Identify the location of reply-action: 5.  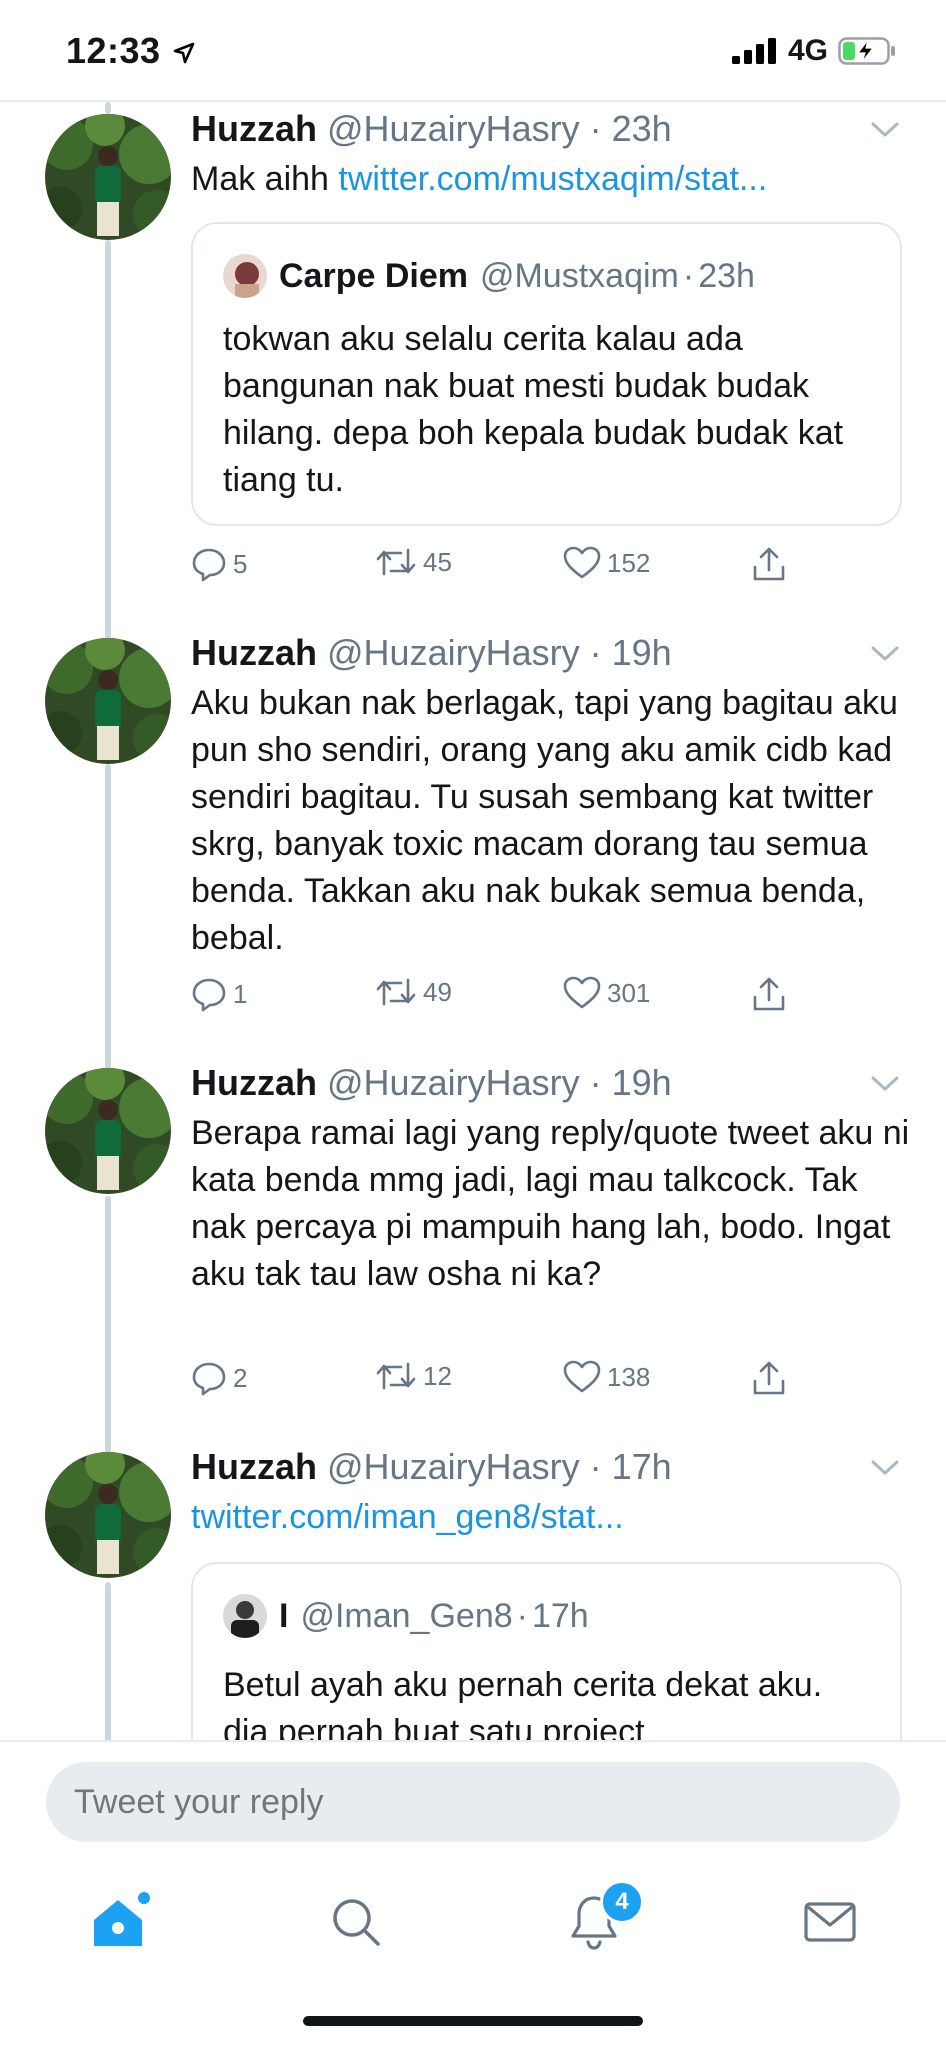
(219, 564).